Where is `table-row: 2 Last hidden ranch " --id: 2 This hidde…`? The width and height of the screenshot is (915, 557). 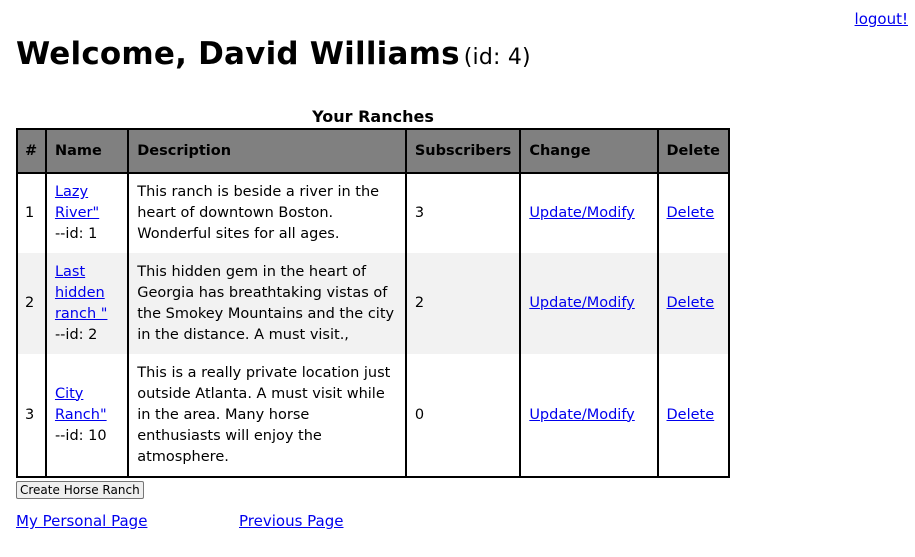
table-row: 2 Last hidden ranch " --id: 2 This hidde… is located at coordinates (373, 303).